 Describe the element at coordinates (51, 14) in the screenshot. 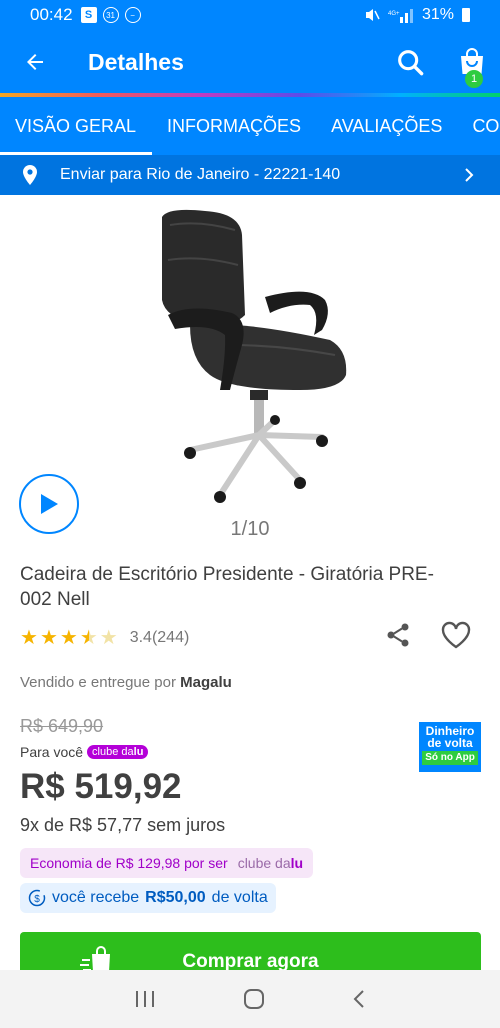

I see `status-time: 00:42` at that location.